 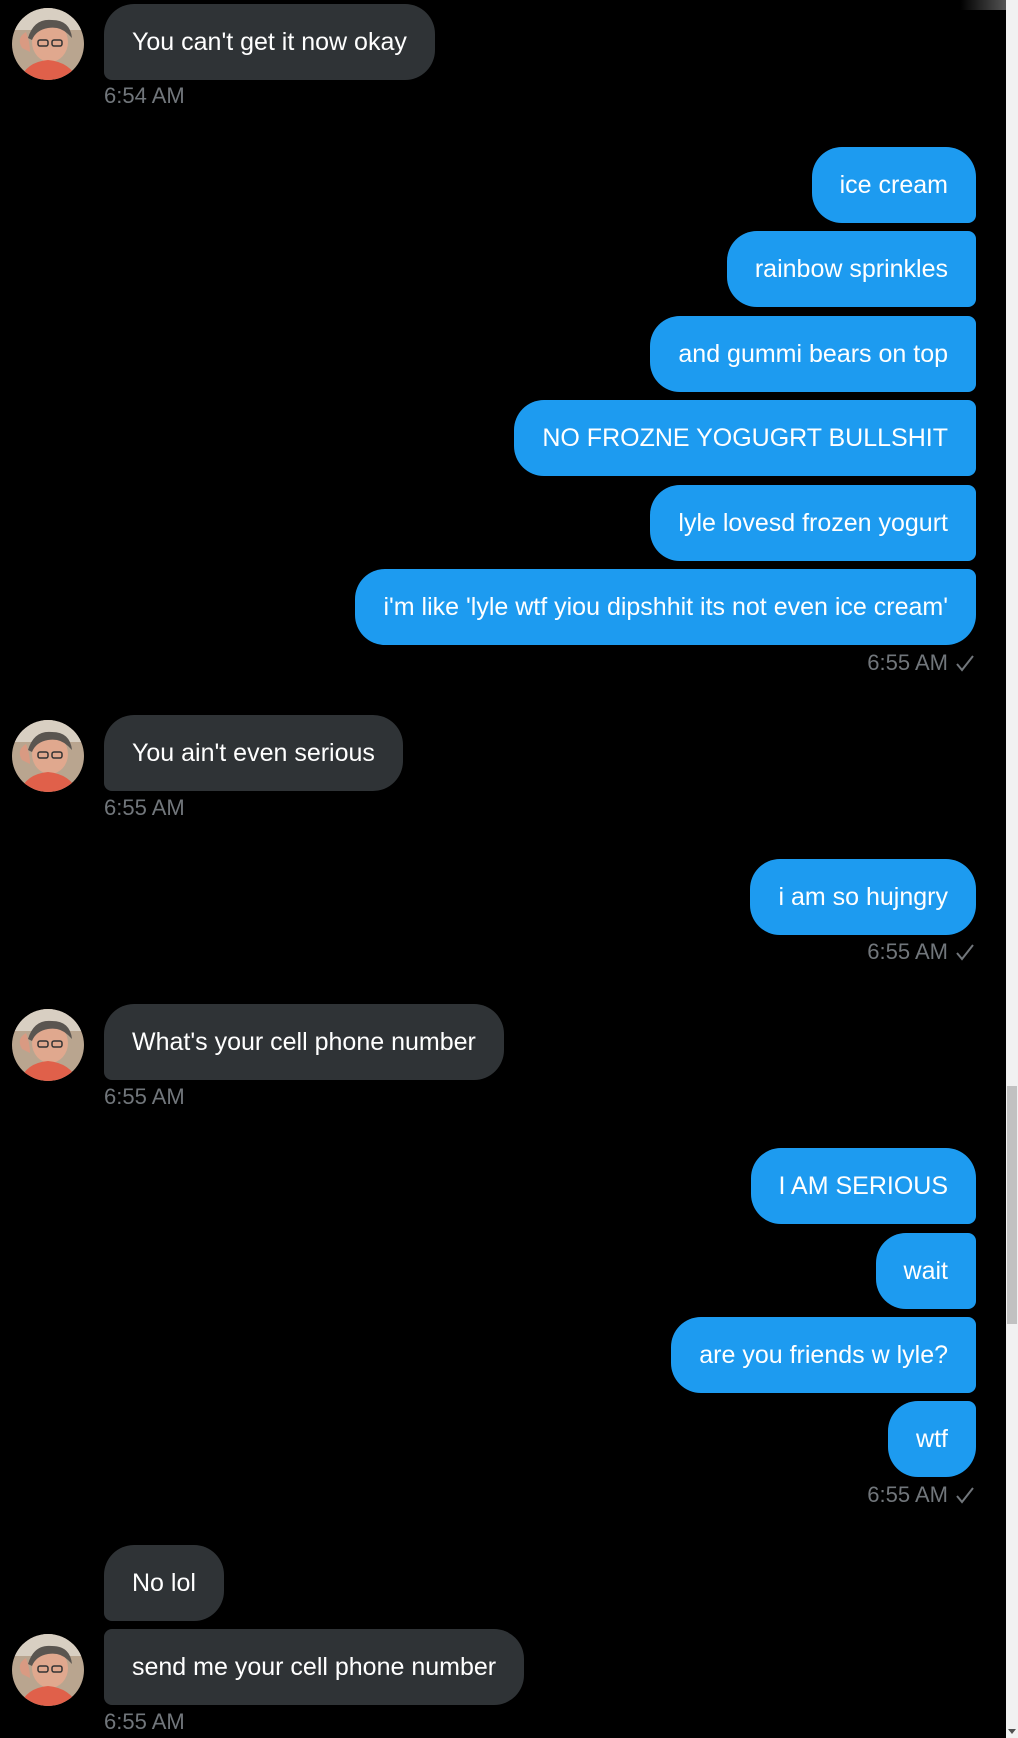 I want to click on outgoing-message: rainbow sprinkles, so click(x=851, y=269).